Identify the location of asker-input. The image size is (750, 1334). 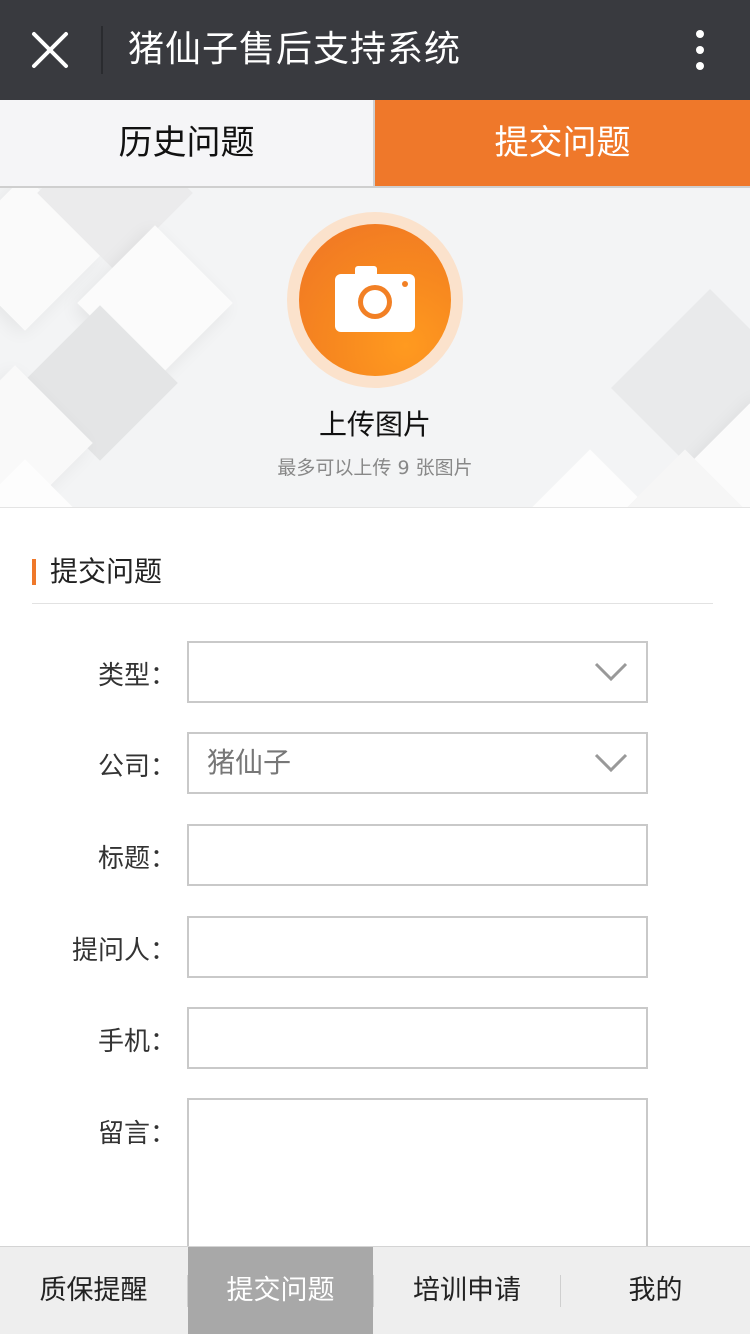
(417, 947).